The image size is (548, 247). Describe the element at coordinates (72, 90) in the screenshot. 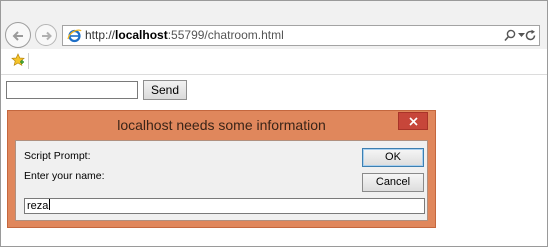

I see `message-input` at that location.